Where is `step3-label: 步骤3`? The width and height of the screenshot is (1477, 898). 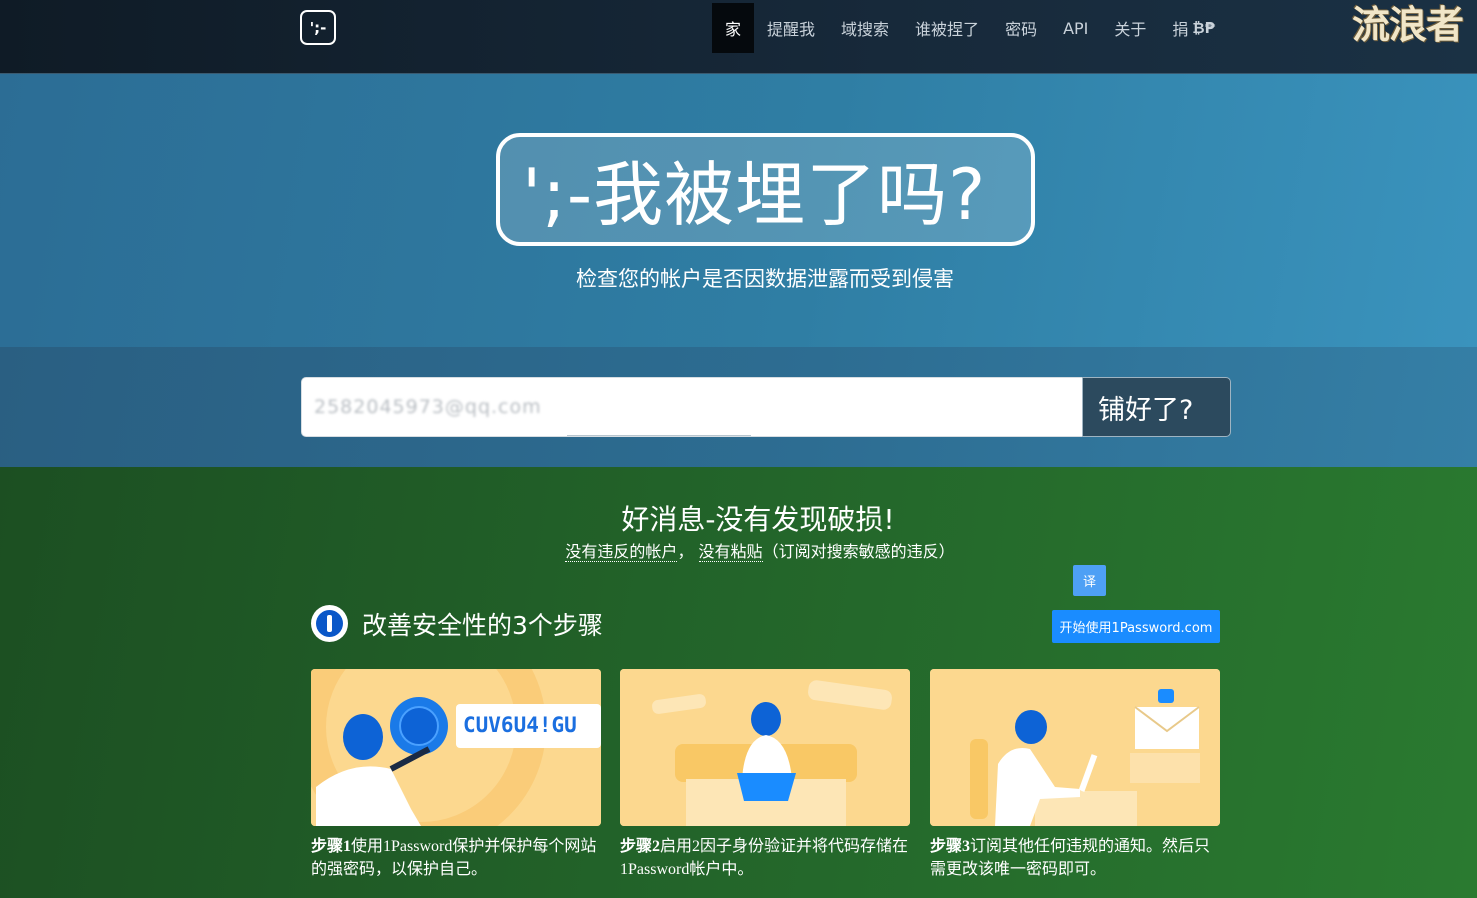 step3-label: 步骤3 is located at coordinates (950, 846).